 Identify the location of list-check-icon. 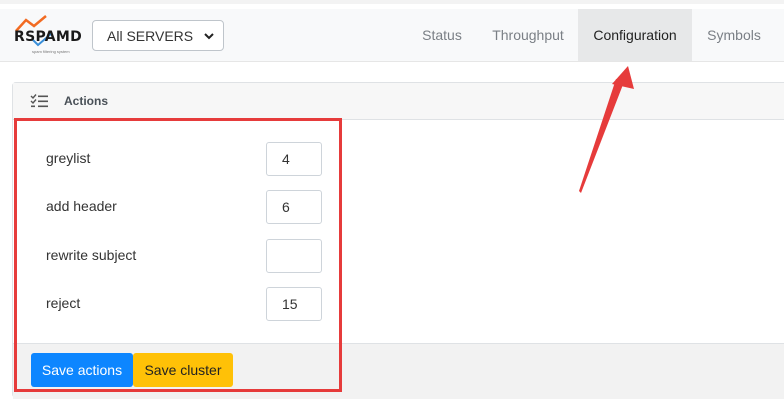
(39, 101).